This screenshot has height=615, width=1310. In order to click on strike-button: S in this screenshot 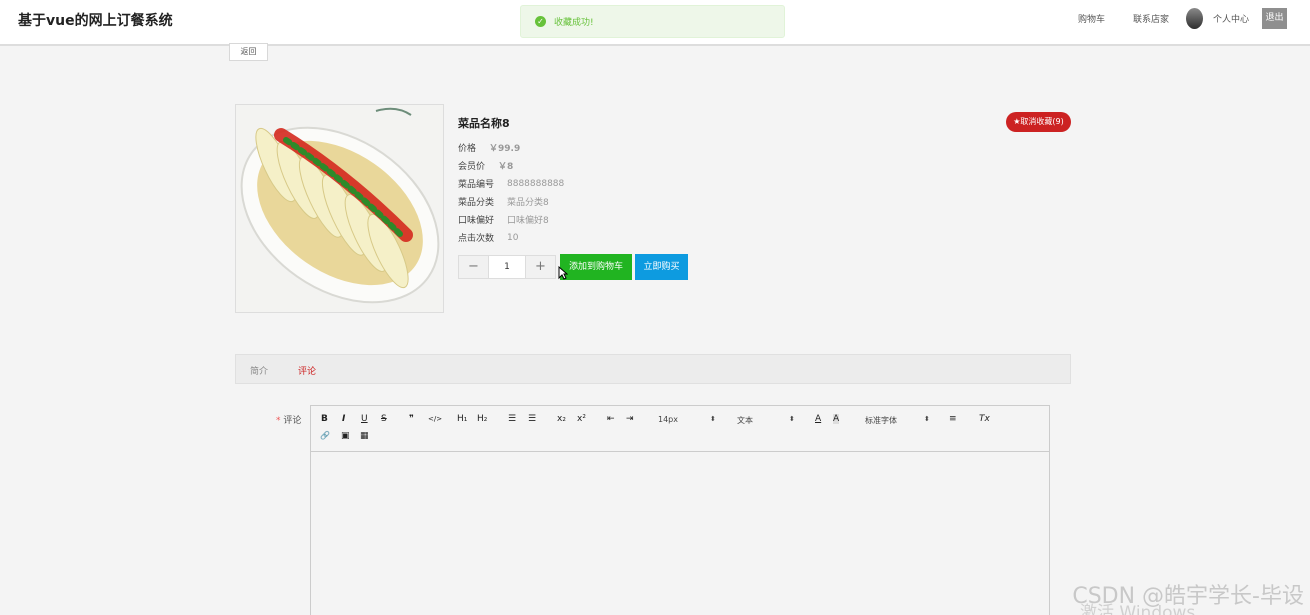, I will do `click(384, 419)`.